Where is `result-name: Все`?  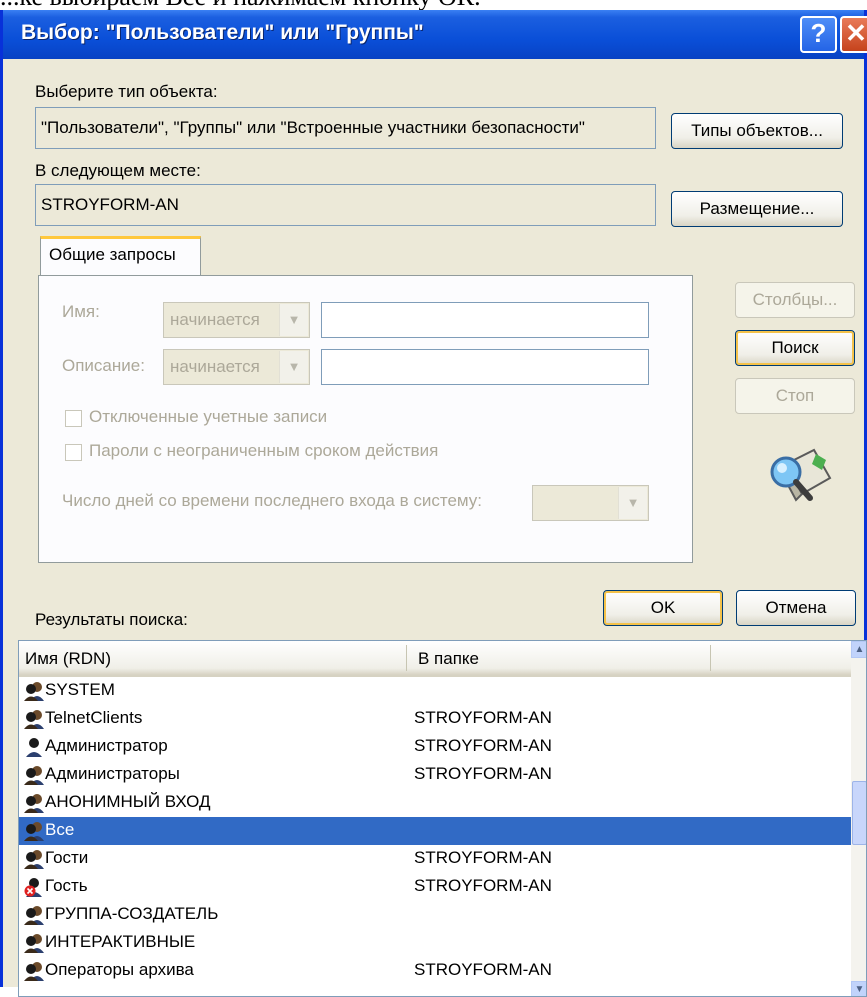 result-name: Все is located at coordinates (60, 829).